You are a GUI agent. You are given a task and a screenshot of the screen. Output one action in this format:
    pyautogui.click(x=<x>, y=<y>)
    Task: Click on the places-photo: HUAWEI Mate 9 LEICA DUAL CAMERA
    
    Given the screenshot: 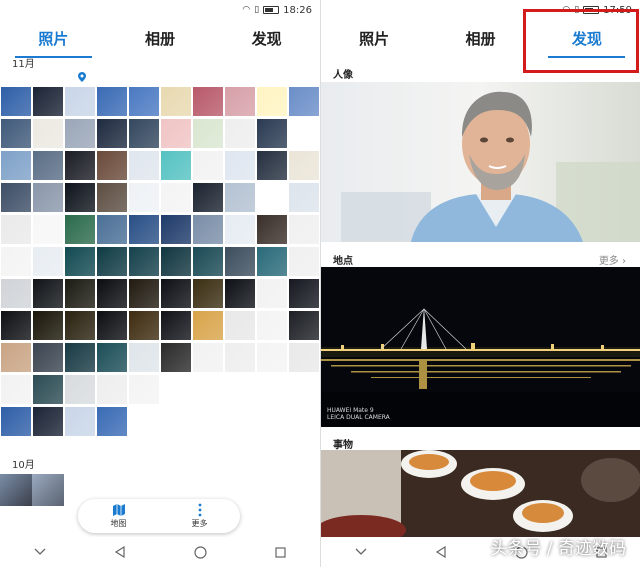 What is the action you would take?
    pyautogui.click(x=480, y=347)
    